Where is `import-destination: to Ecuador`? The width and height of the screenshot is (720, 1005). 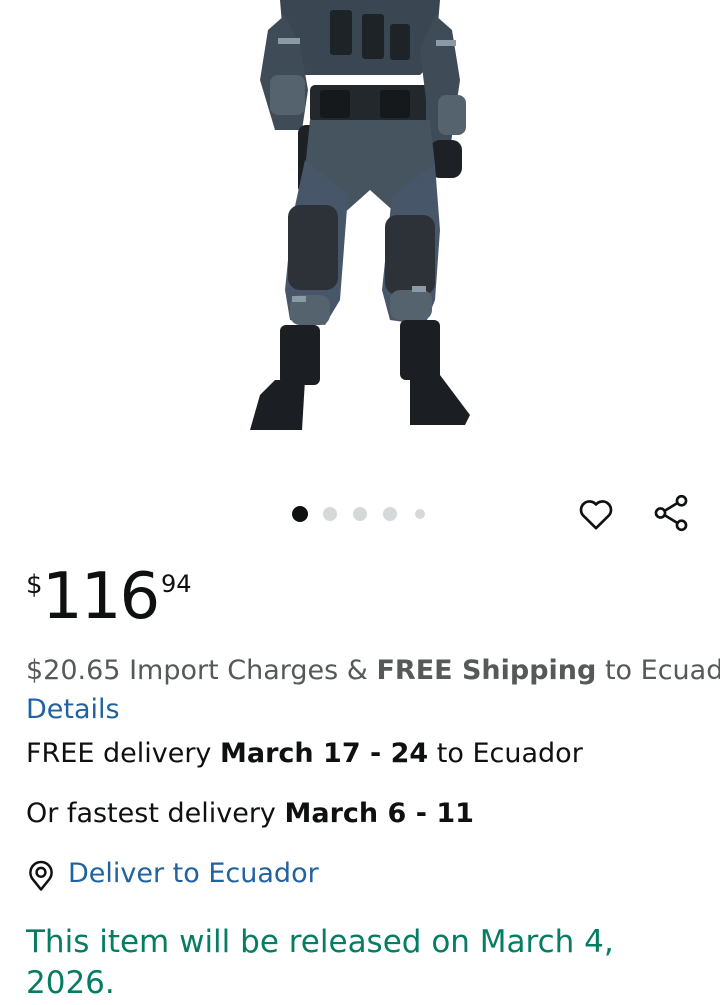
import-destination: to Ecuador is located at coordinates (662, 670).